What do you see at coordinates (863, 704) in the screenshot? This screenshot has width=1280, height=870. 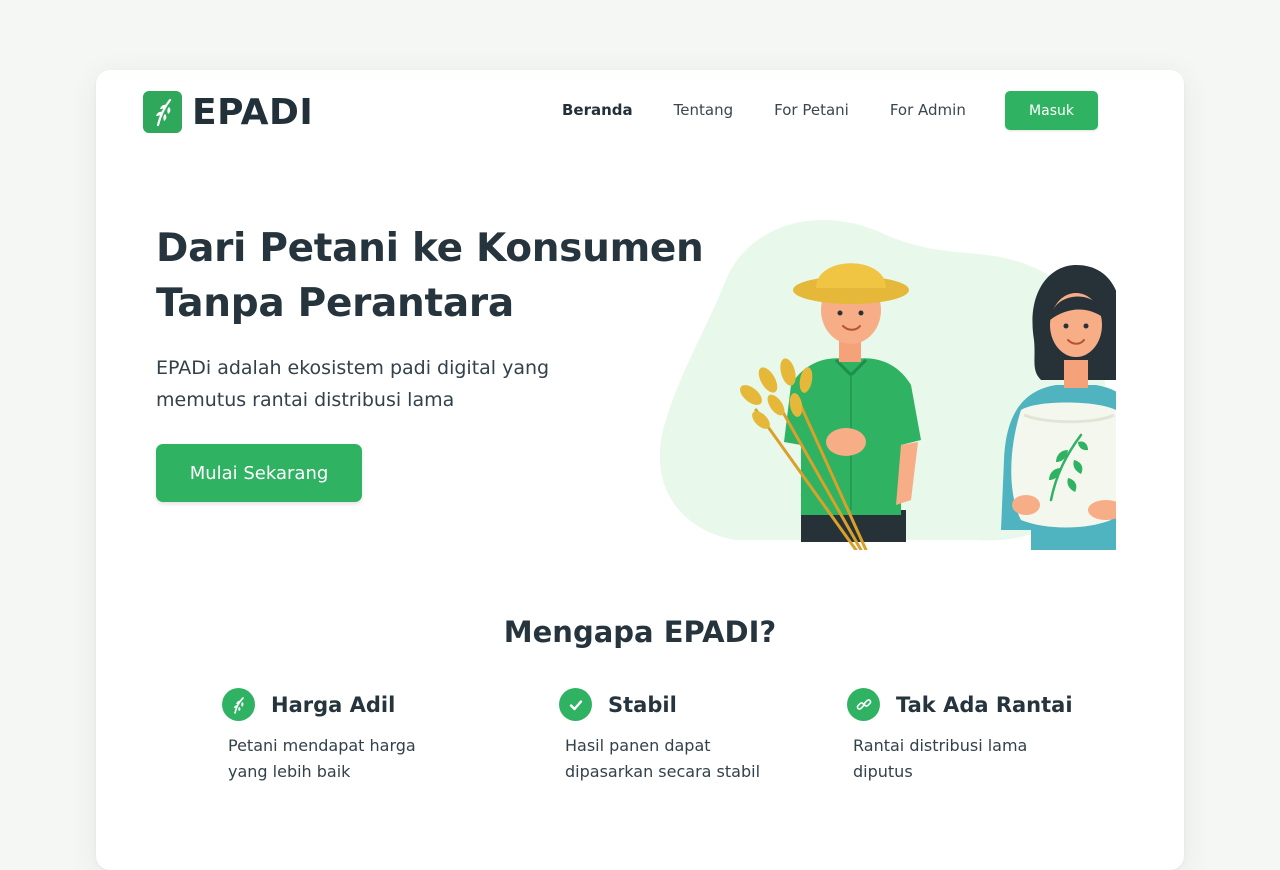 I see `broken-chain-icon` at bounding box center [863, 704].